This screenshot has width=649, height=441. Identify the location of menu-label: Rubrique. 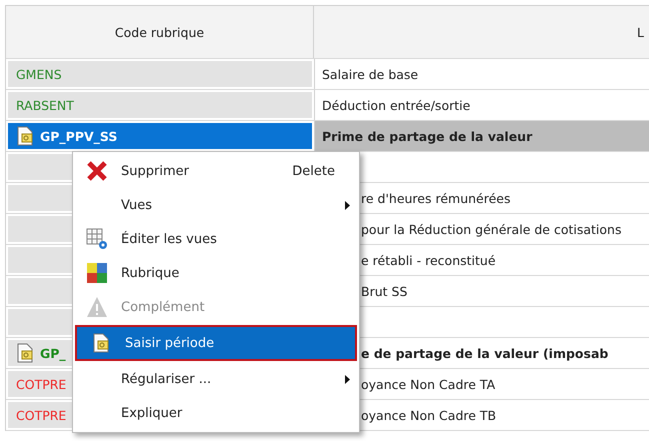
(150, 273).